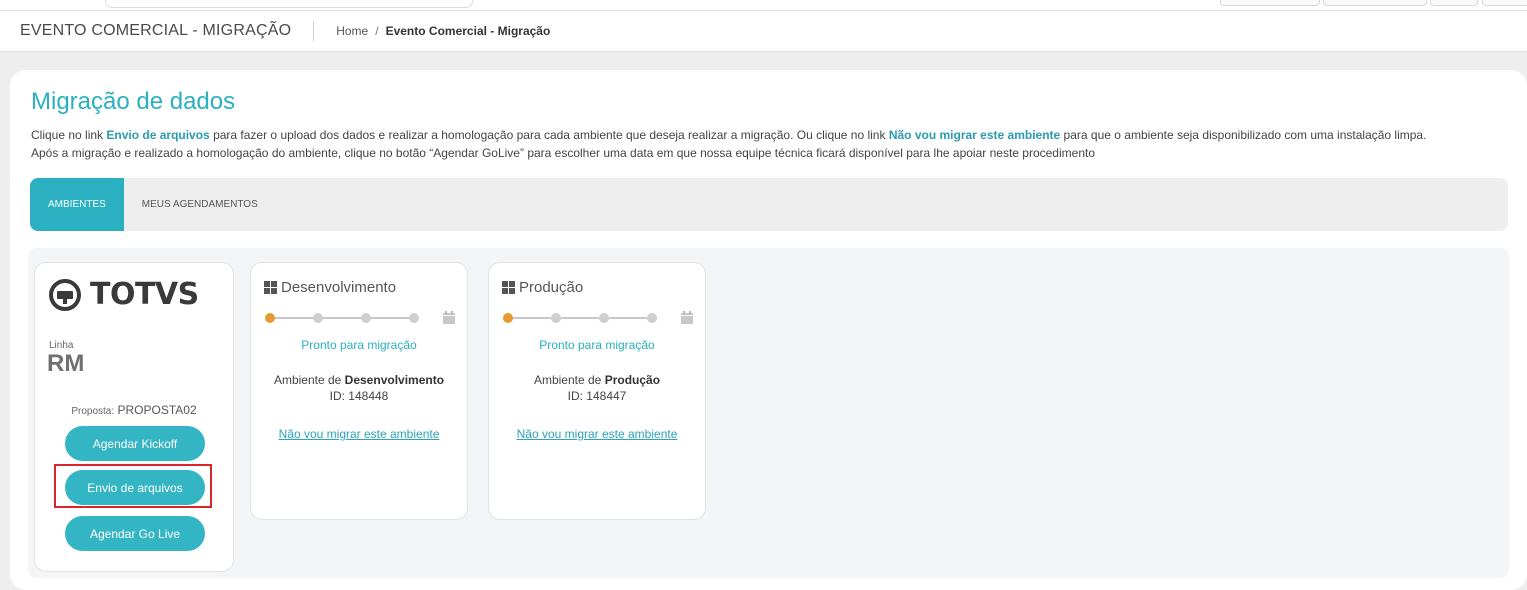 The width and height of the screenshot is (1527, 590). I want to click on page-title: Migração de dados, so click(133, 101).